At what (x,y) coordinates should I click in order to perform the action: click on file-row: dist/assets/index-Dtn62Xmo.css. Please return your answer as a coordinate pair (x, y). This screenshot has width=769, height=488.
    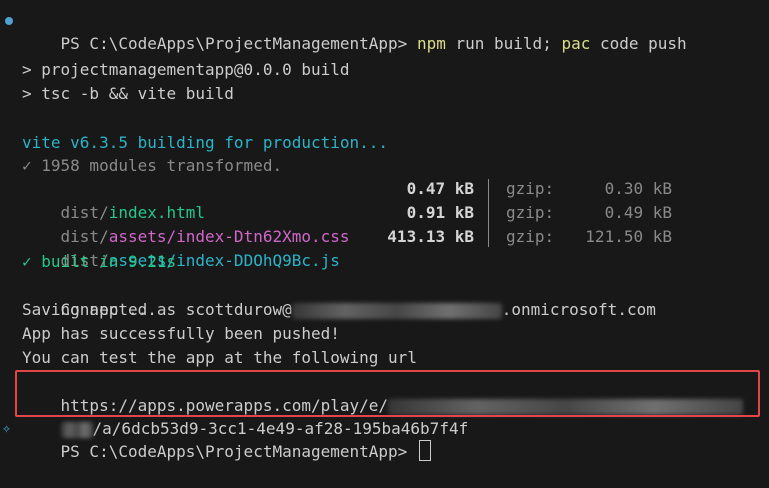
    Looking at the image, I should click on (186, 223).